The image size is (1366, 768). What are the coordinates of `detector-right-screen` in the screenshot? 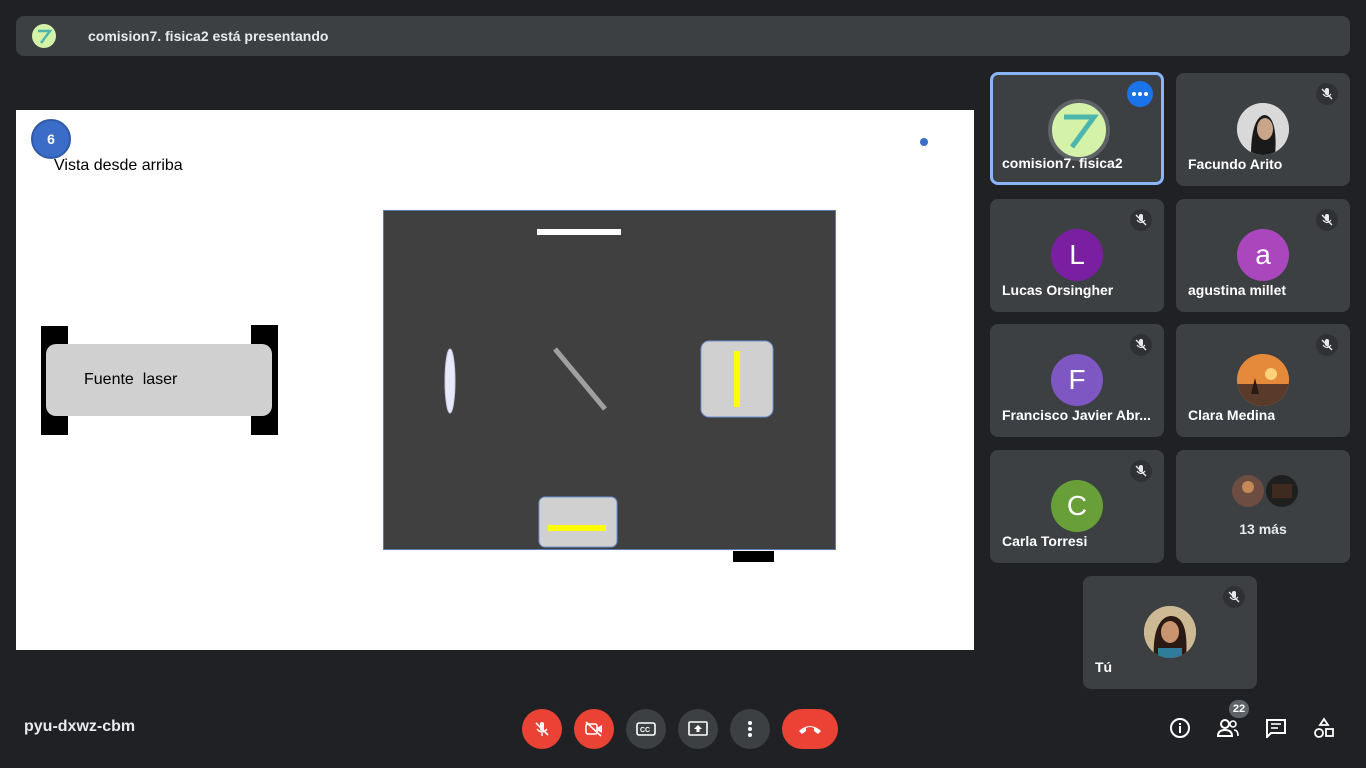 It's located at (737, 379).